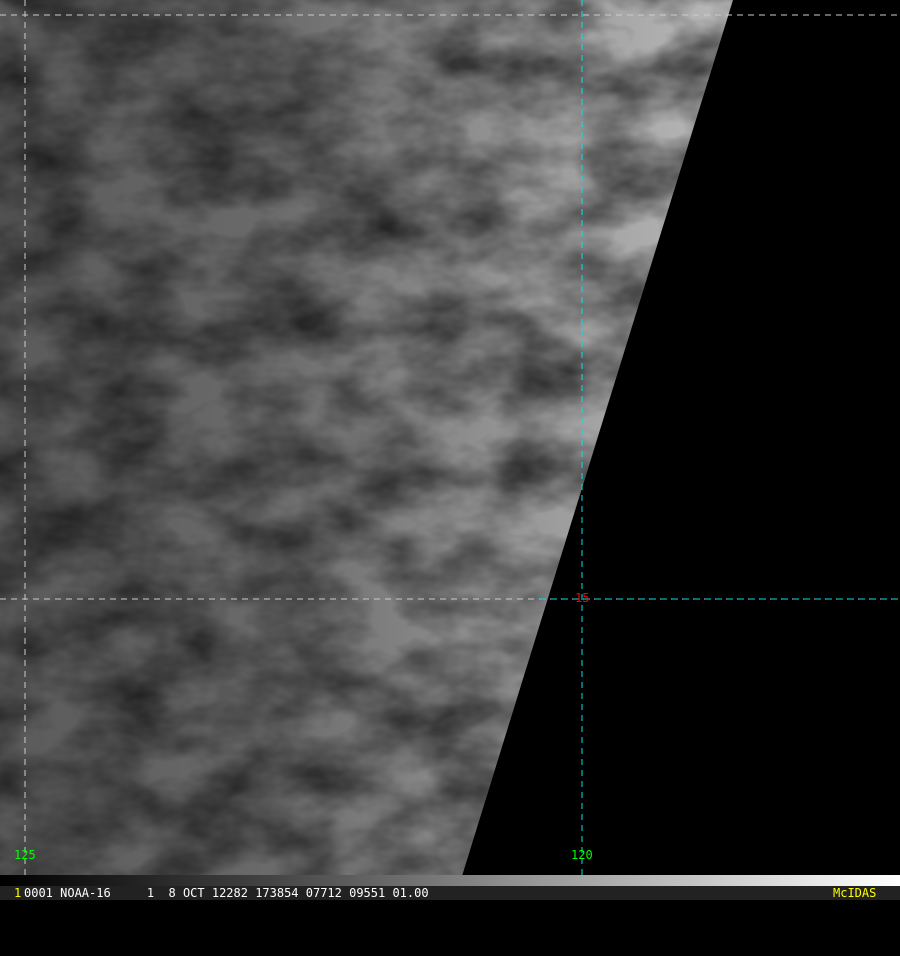 This screenshot has height=956, width=900. What do you see at coordinates (18, 893) in the screenshot?
I see `frame-number: 1` at bounding box center [18, 893].